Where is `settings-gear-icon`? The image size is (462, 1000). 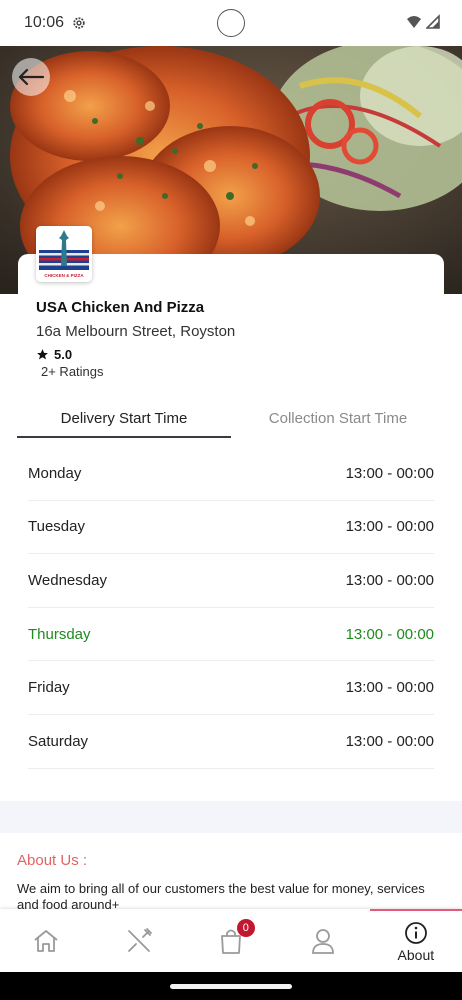 settings-gear-icon is located at coordinates (79, 23).